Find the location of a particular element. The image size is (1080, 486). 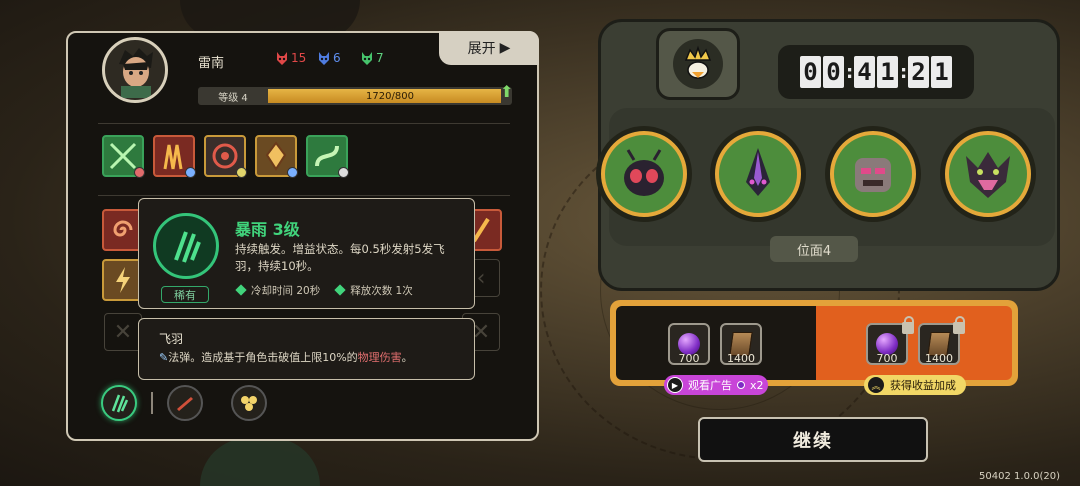

skill-description: 持续触发。增益状态。每0.5秒发射5发飞羽，持续10秒。 is located at coordinates (340, 257).